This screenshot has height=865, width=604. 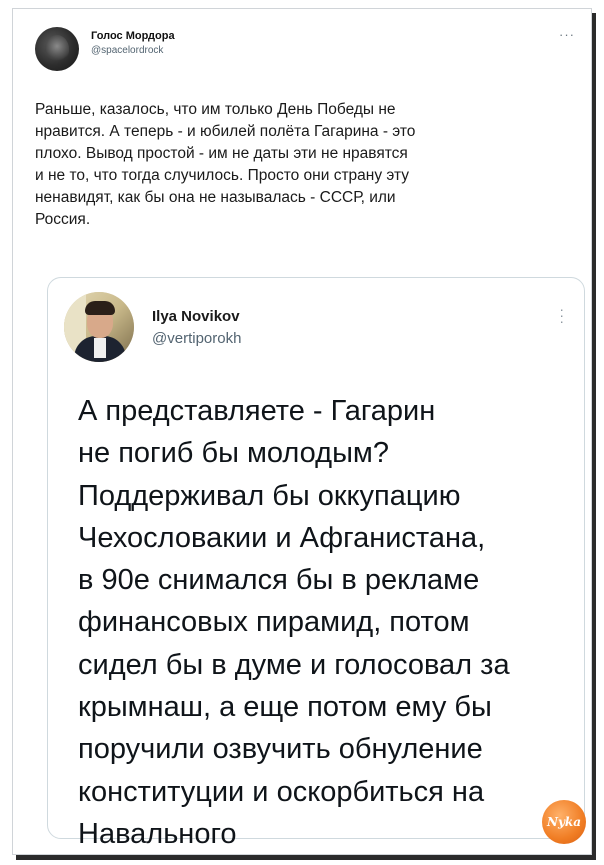 What do you see at coordinates (305, 52) in the screenshot?
I see `outer-tweet-header: Голос Мордора @spacelordrock ···` at bounding box center [305, 52].